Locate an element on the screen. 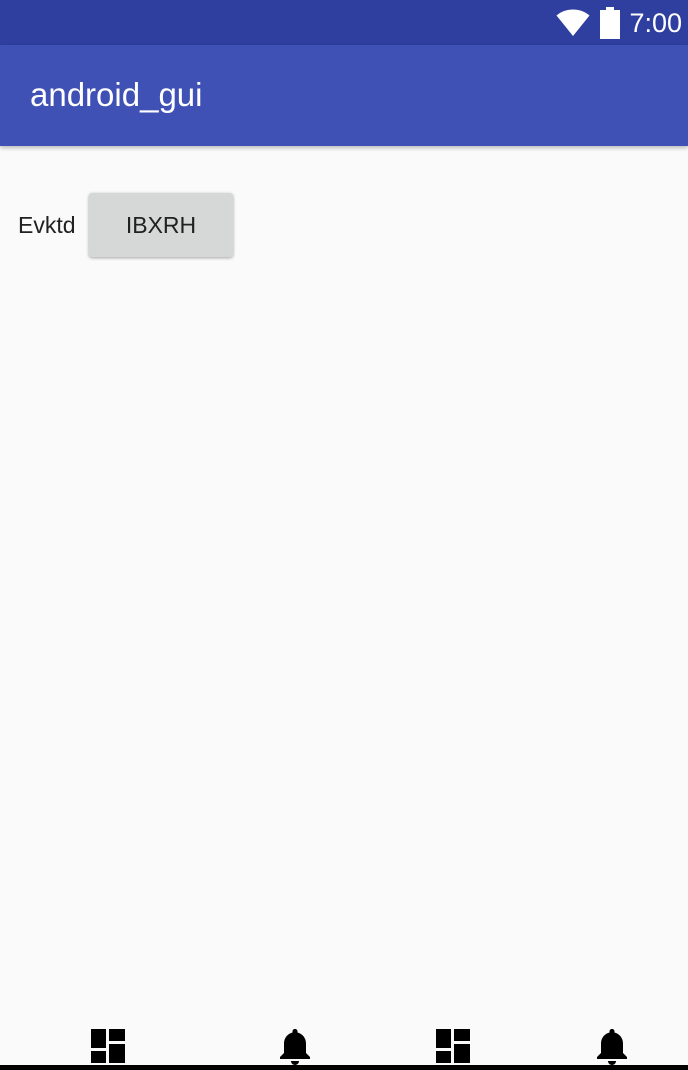 The width and height of the screenshot is (688, 1070). label-text: Evktd is located at coordinates (47, 225).